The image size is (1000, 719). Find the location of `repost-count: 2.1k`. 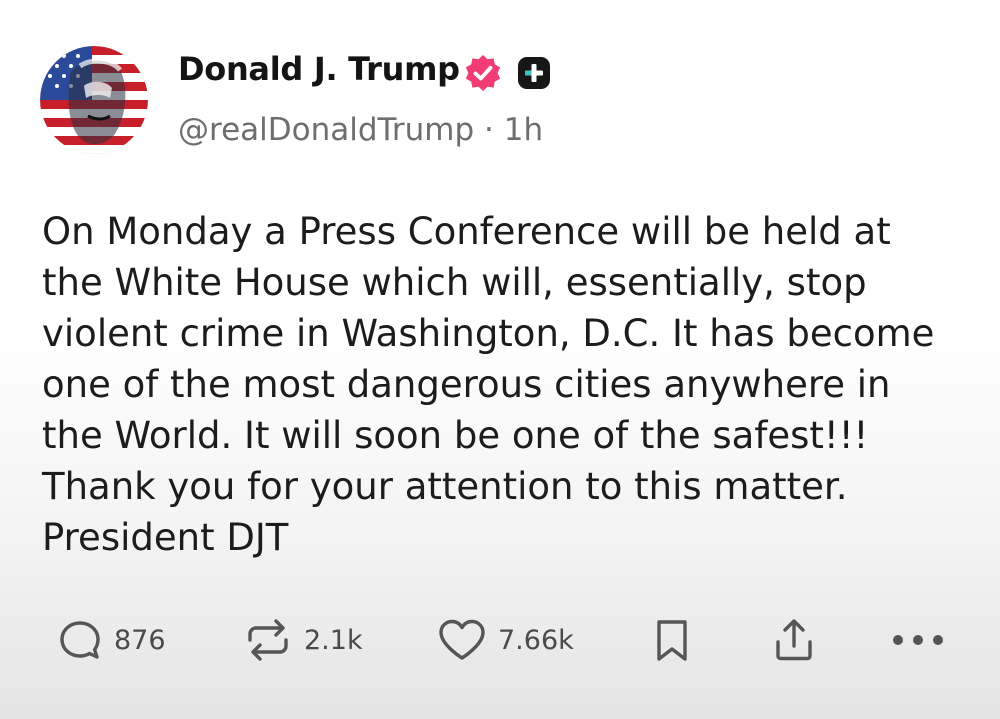

repost-count: 2.1k is located at coordinates (333, 640).